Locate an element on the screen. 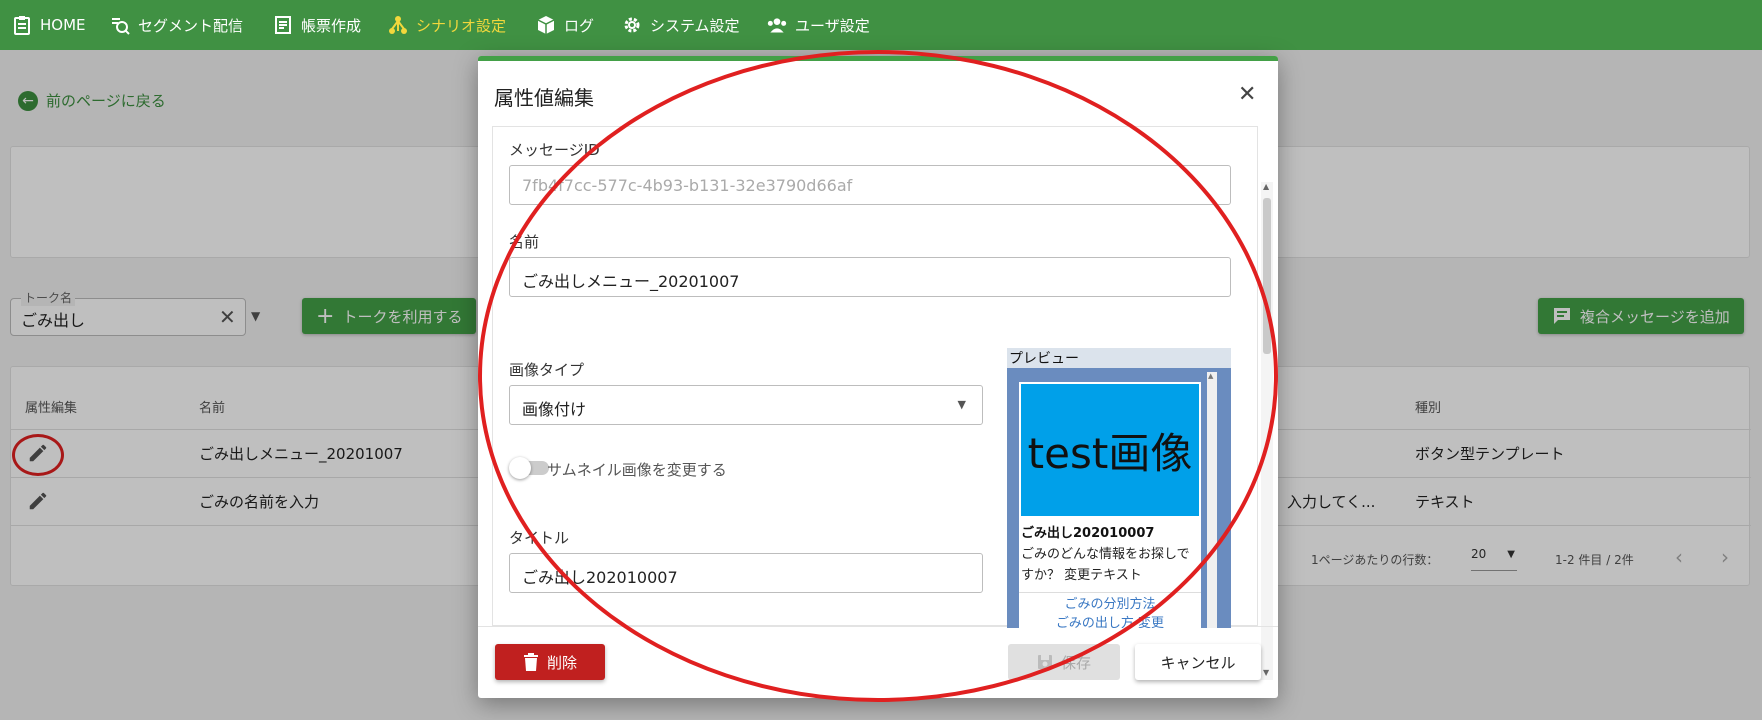 This screenshot has width=1762, height=720. scenario-icon is located at coordinates (398, 25).